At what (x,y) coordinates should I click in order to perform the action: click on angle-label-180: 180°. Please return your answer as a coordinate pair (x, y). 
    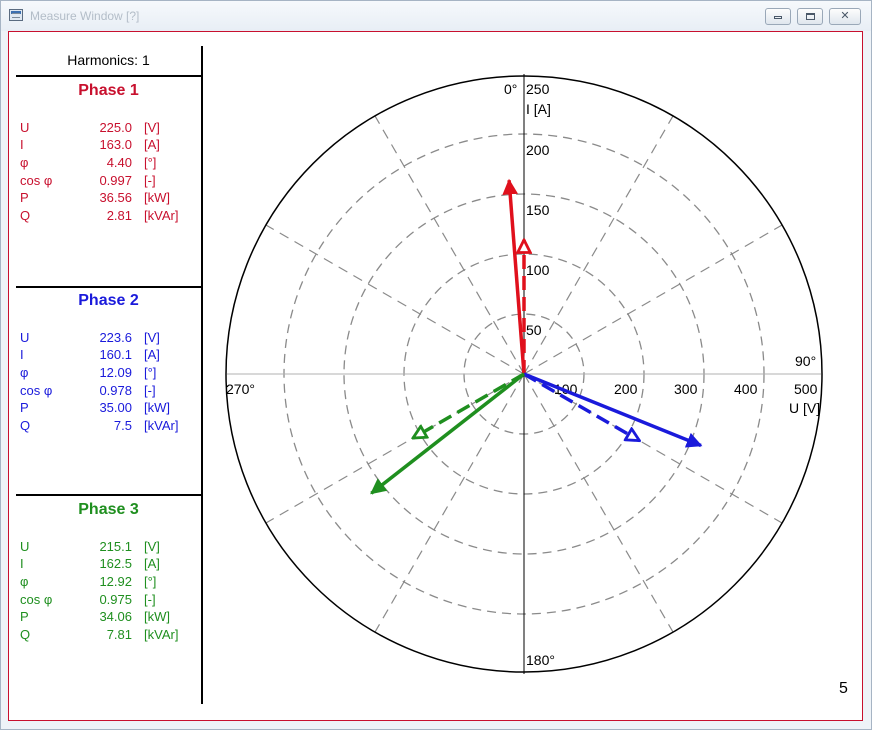
    Looking at the image, I should click on (540, 660).